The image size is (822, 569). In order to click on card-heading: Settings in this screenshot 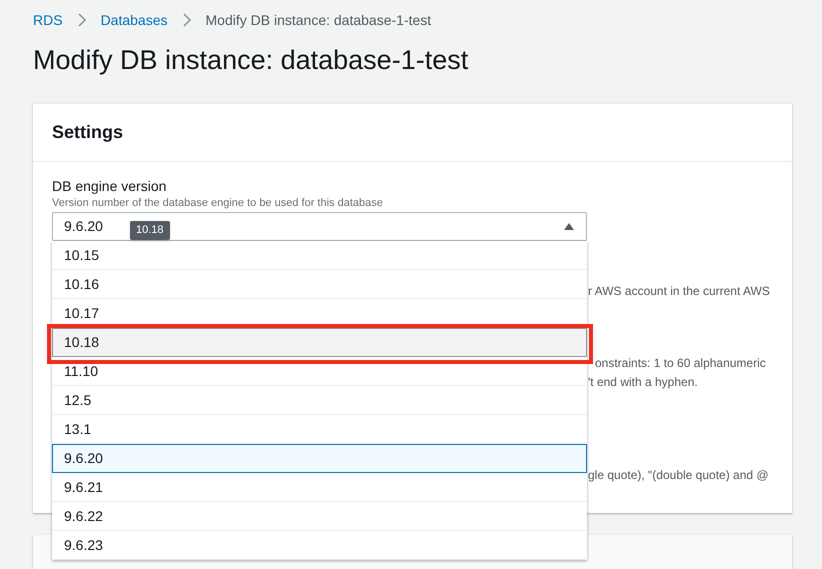, I will do `click(88, 132)`.